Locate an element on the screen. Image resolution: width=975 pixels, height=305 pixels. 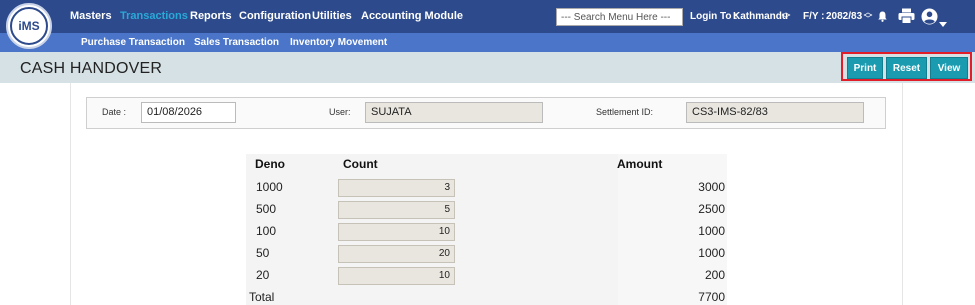
date-field: 01/08/2026 is located at coordinates (188, 112).